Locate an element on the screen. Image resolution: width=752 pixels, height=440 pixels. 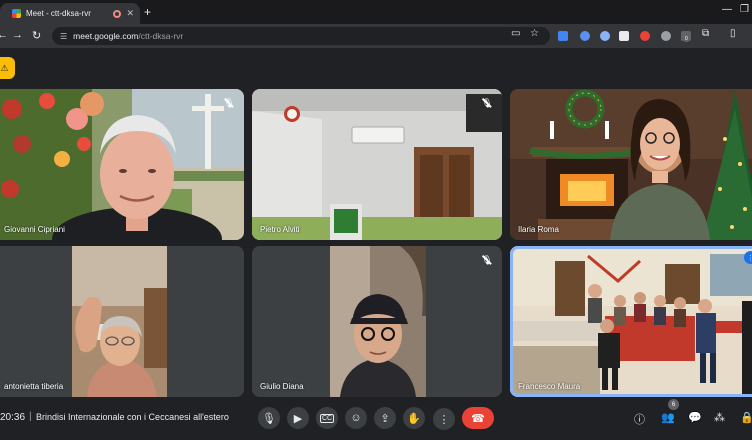
reload-icon: ↻ is located at coordinates (36, 35).